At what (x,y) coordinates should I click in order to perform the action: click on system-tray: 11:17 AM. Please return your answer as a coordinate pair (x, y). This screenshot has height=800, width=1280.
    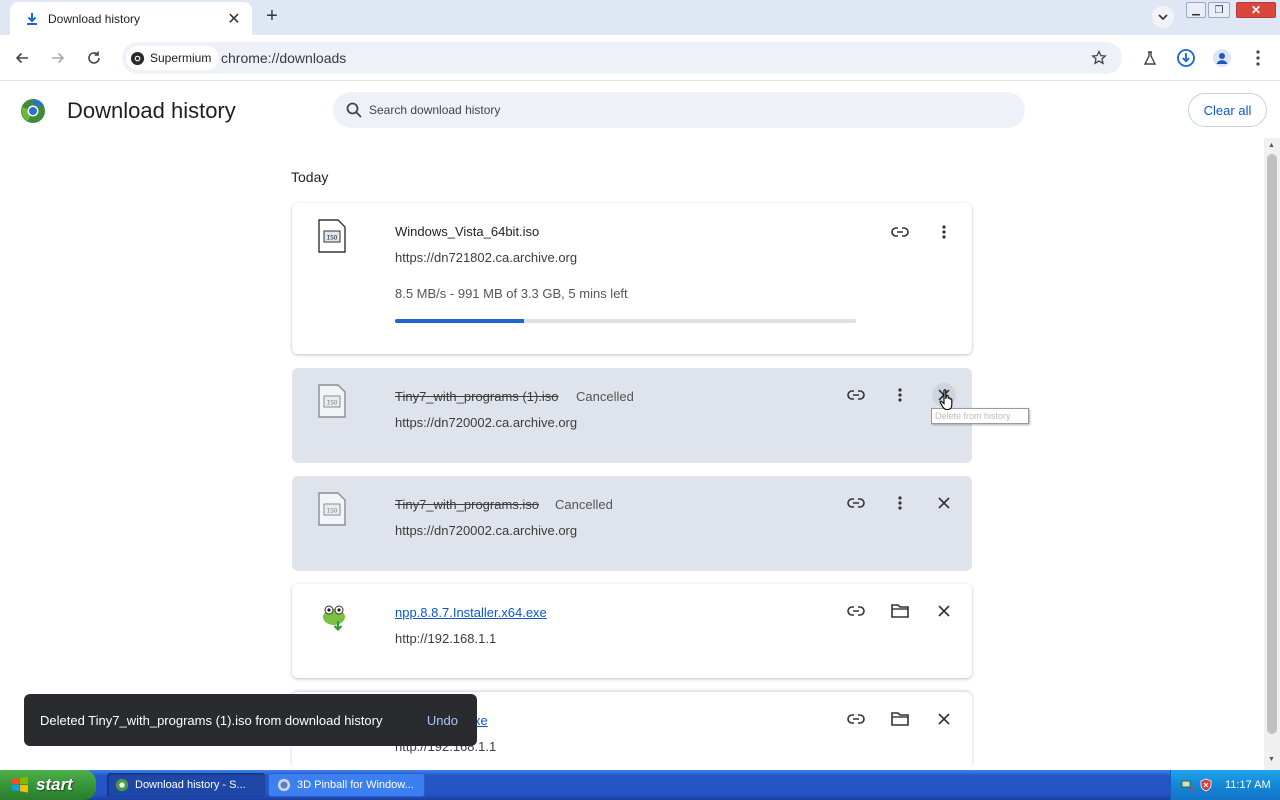
    Looking at the image, I should click on (1225, 785).